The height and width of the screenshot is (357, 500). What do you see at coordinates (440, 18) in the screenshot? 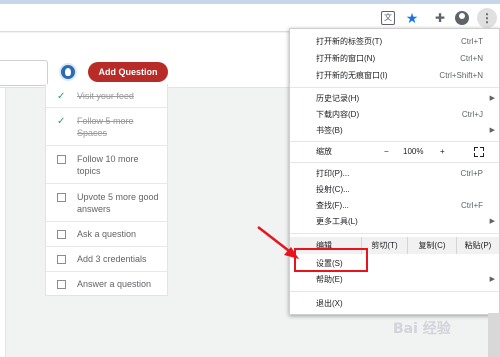
I see `extensions-icon: ✚` at bounding box center [440, 18].